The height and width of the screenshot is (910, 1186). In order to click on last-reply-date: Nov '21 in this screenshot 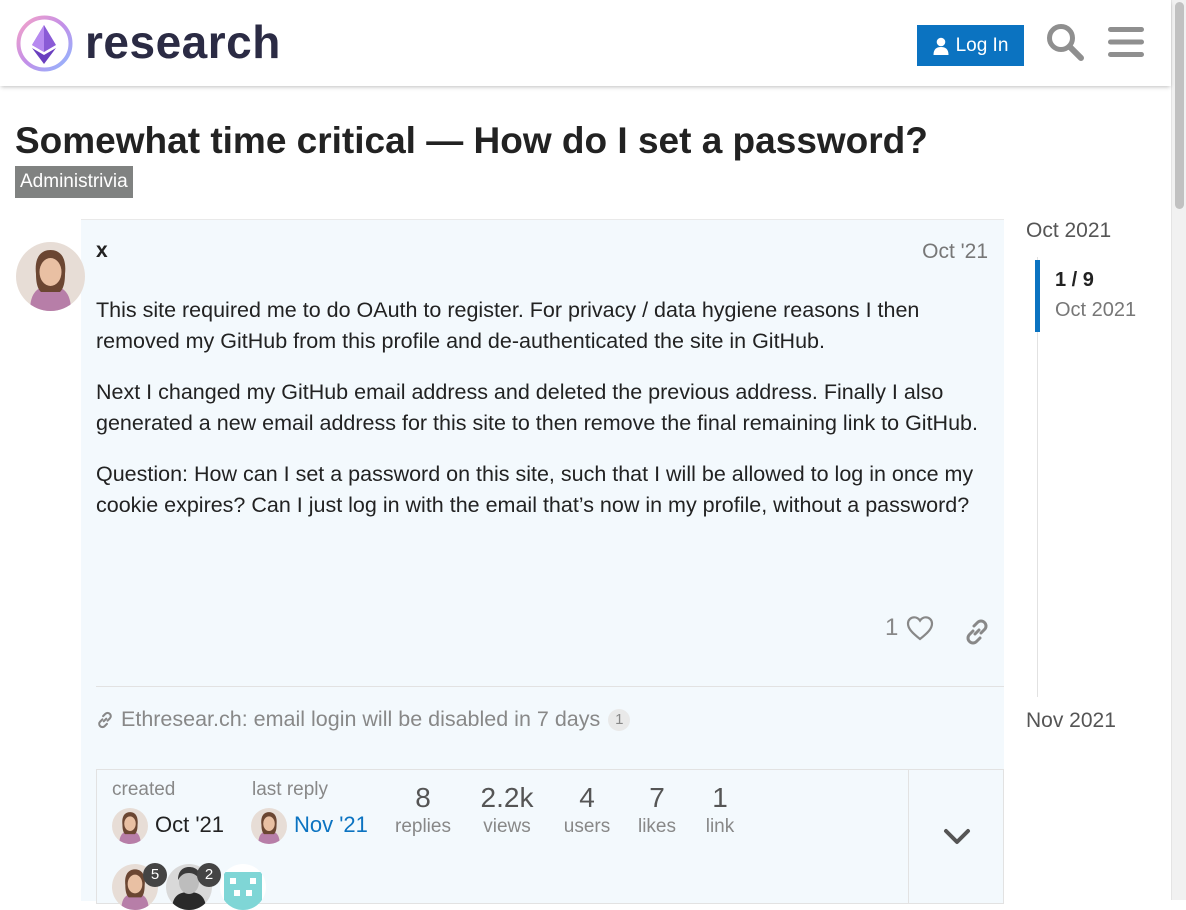, I will do `click(331, 825)`.